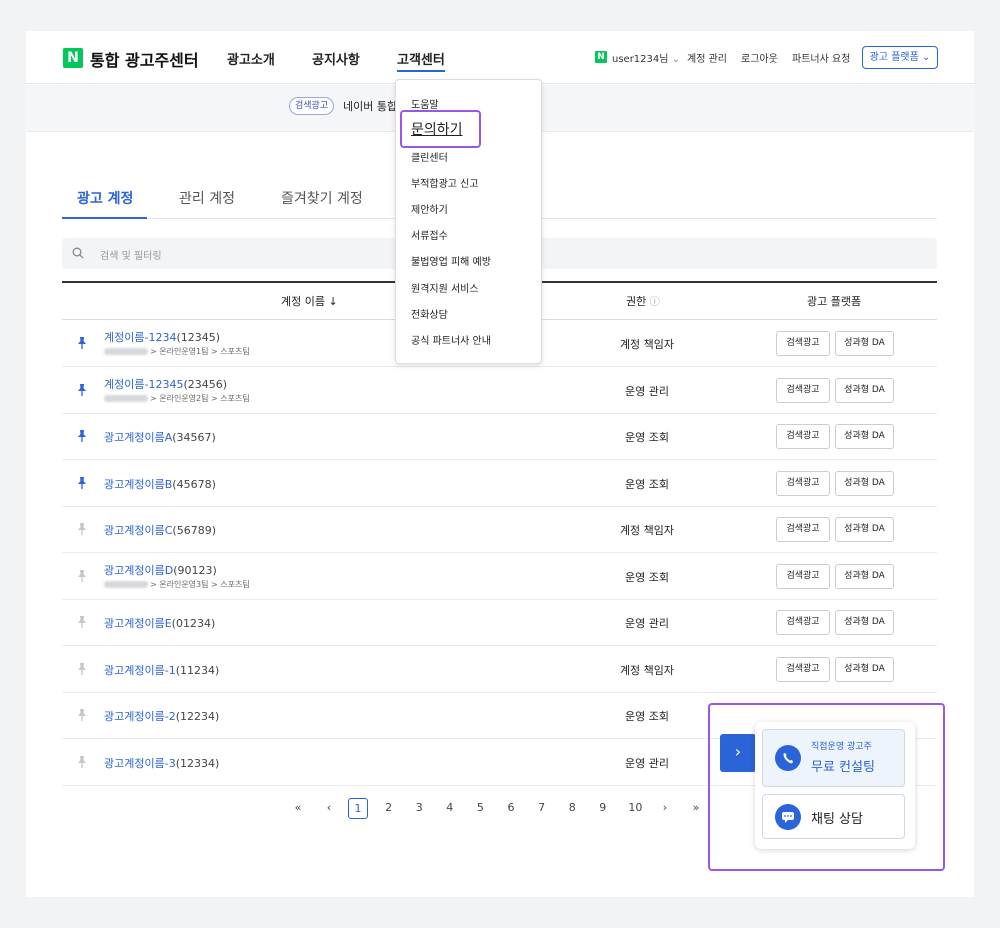 This screenshot has width=1000, height=928. Describe the element at coordinates (73, 58) in the screenshot. I see `naver-logo-icon: N` at that location.